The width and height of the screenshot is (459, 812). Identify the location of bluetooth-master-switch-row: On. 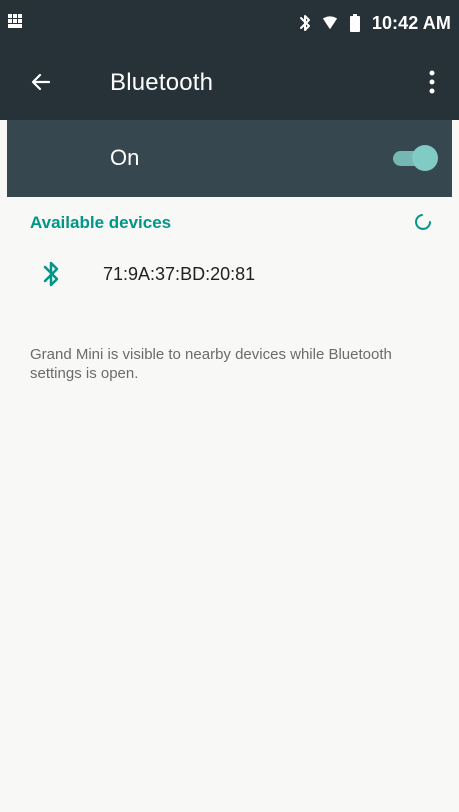
(229, 158).